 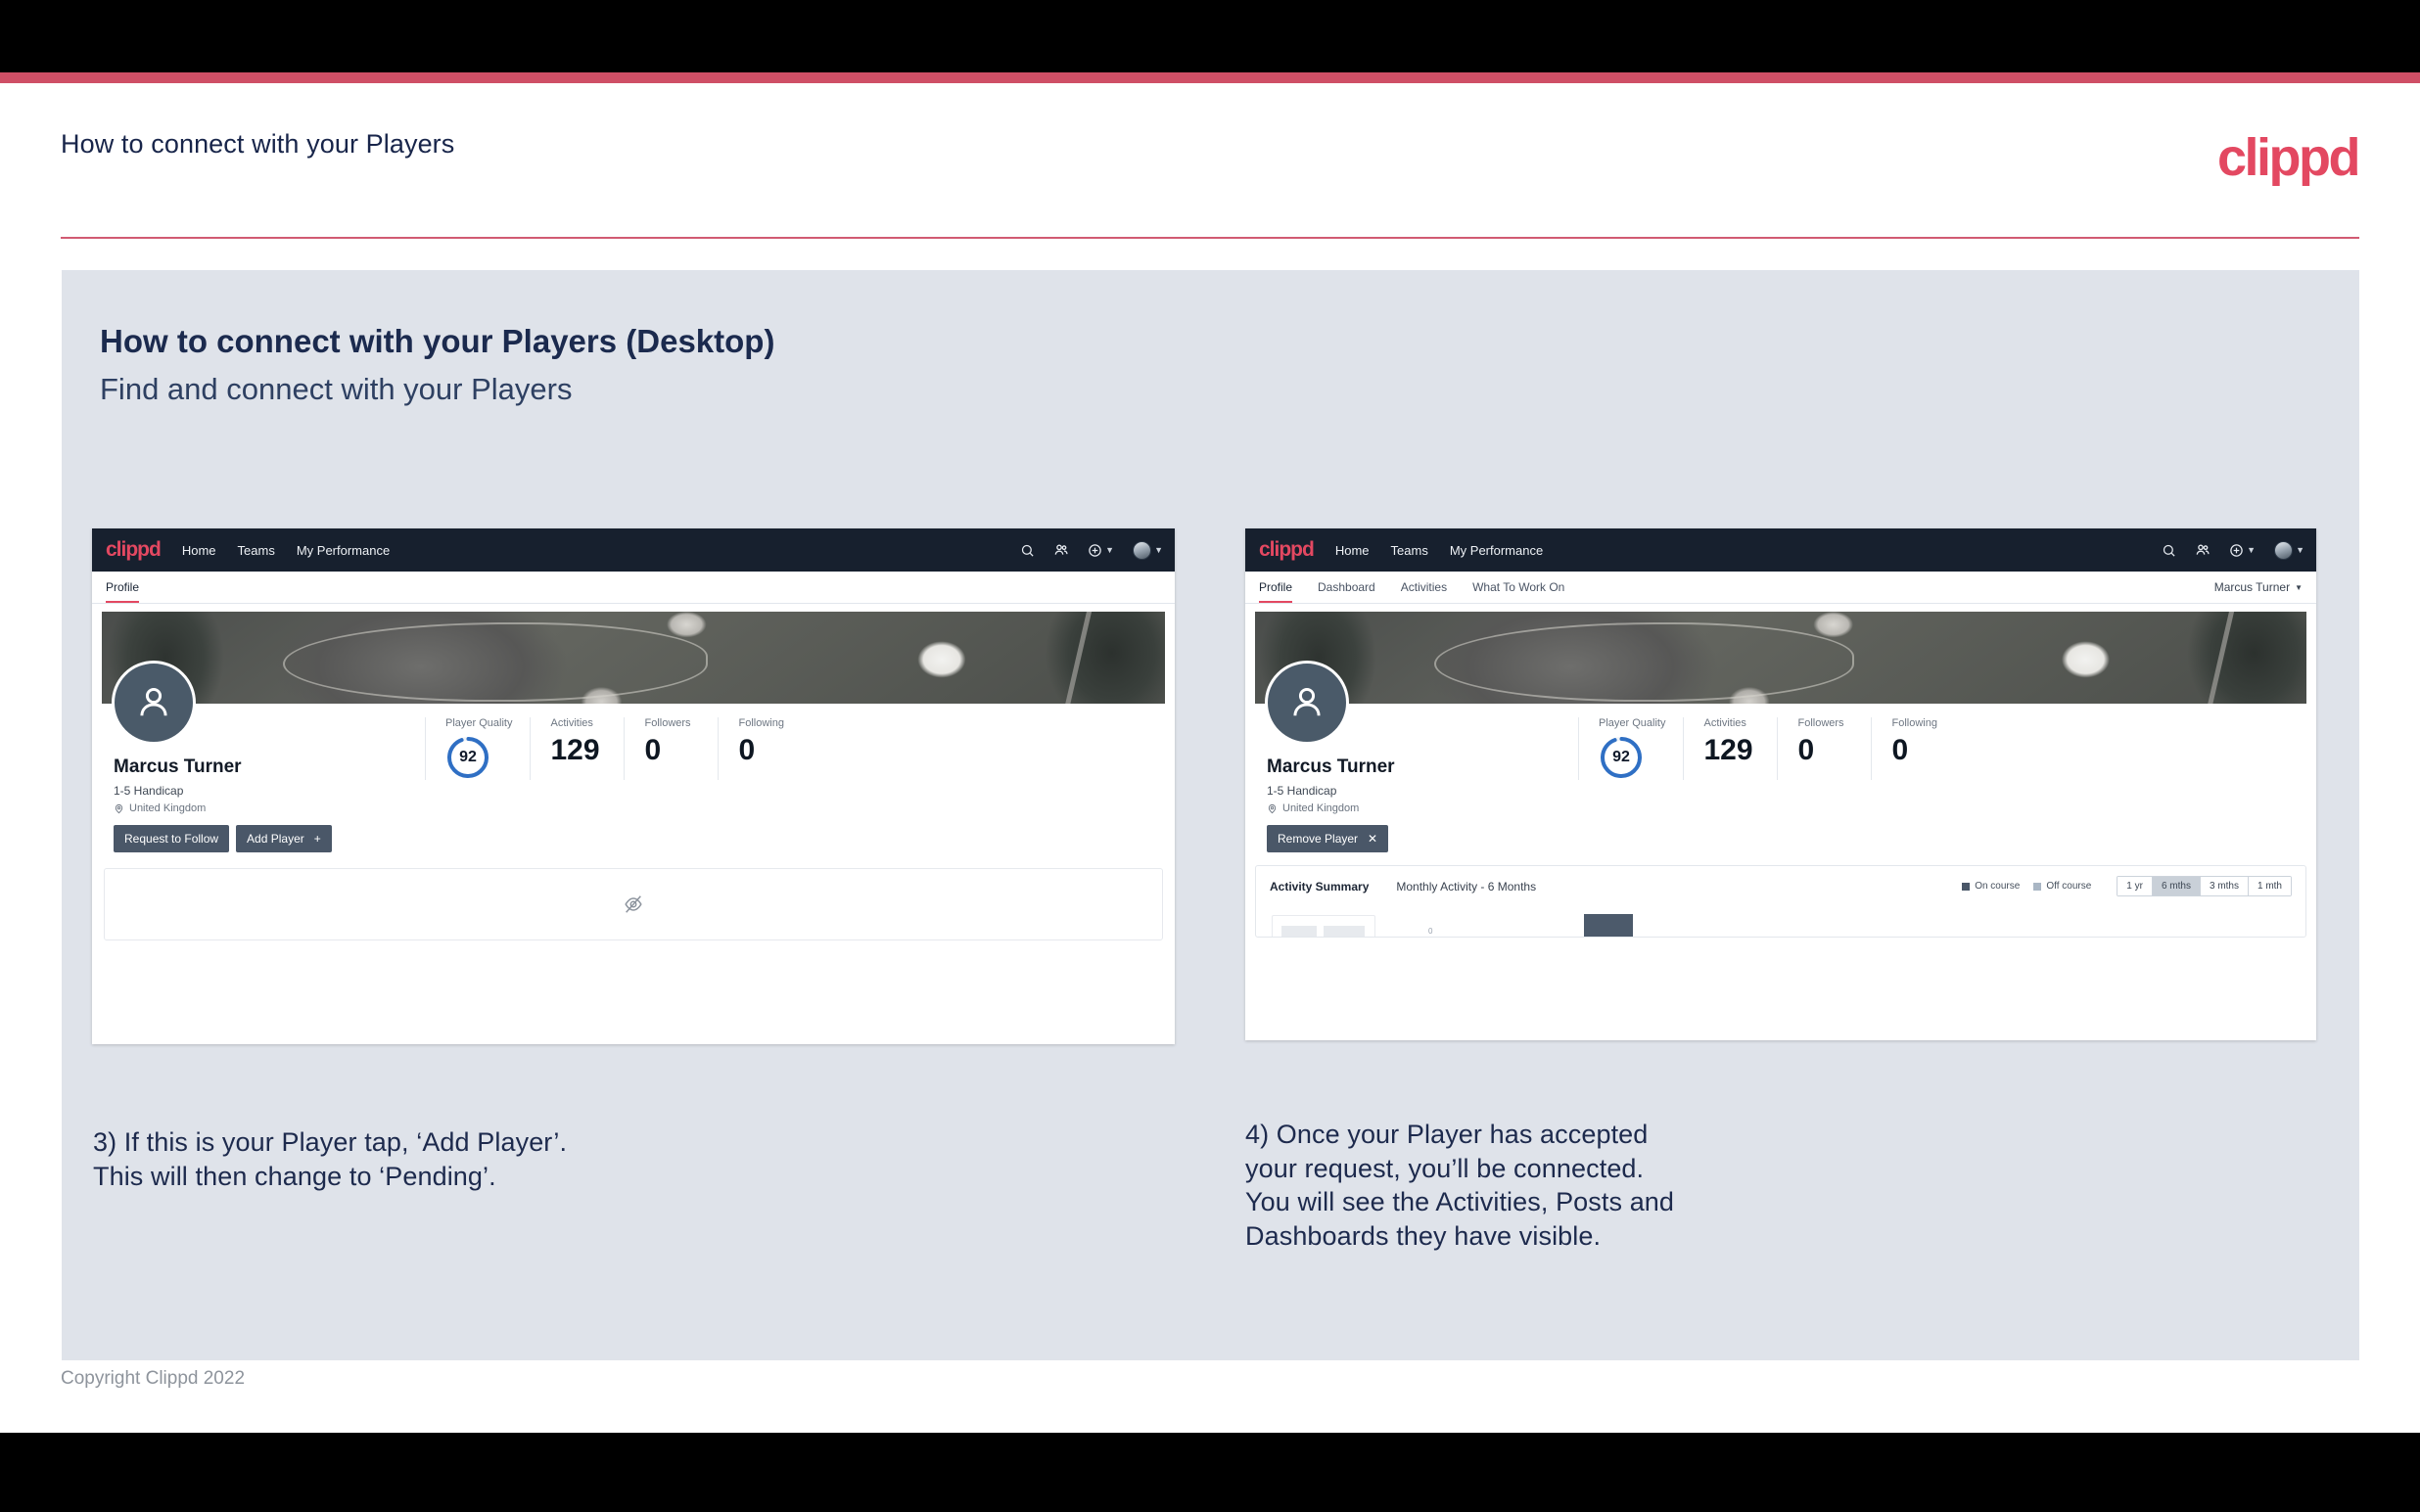 I want to click on remove-player-button: Remove Player ✕, so click(x=1328, y=838).